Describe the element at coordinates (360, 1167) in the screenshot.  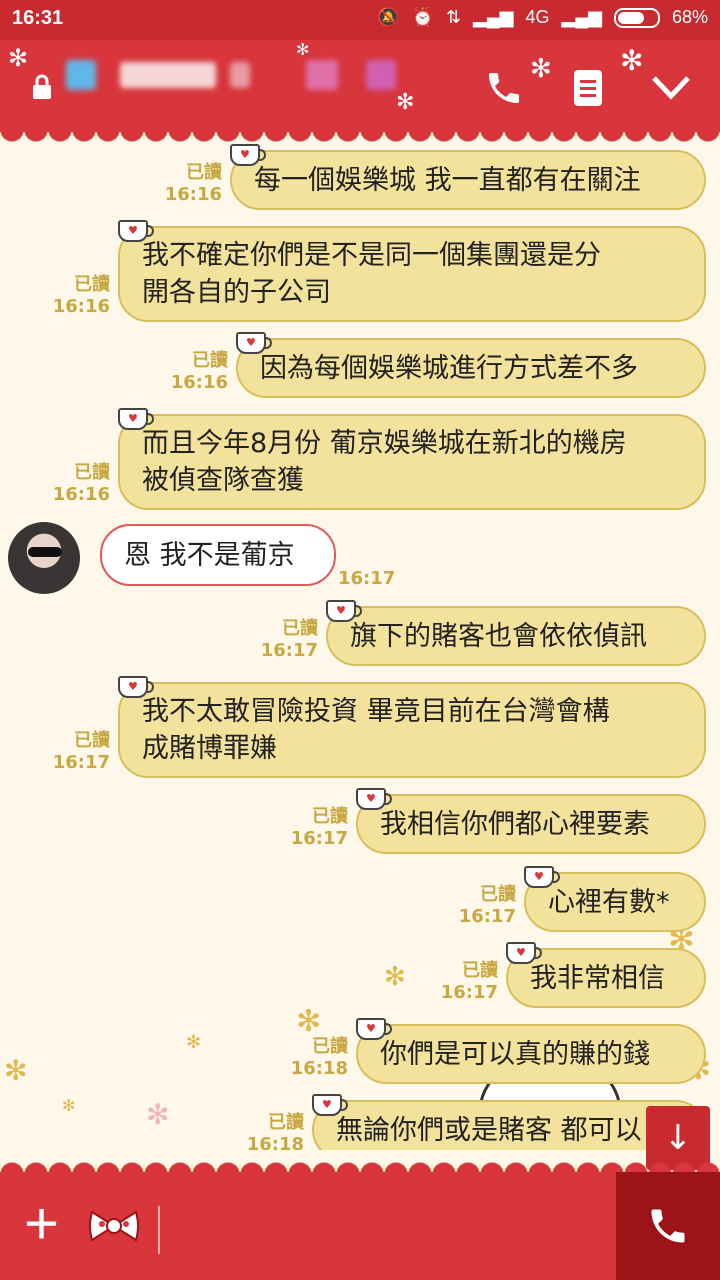
I see `bottom-scallop` at that location.